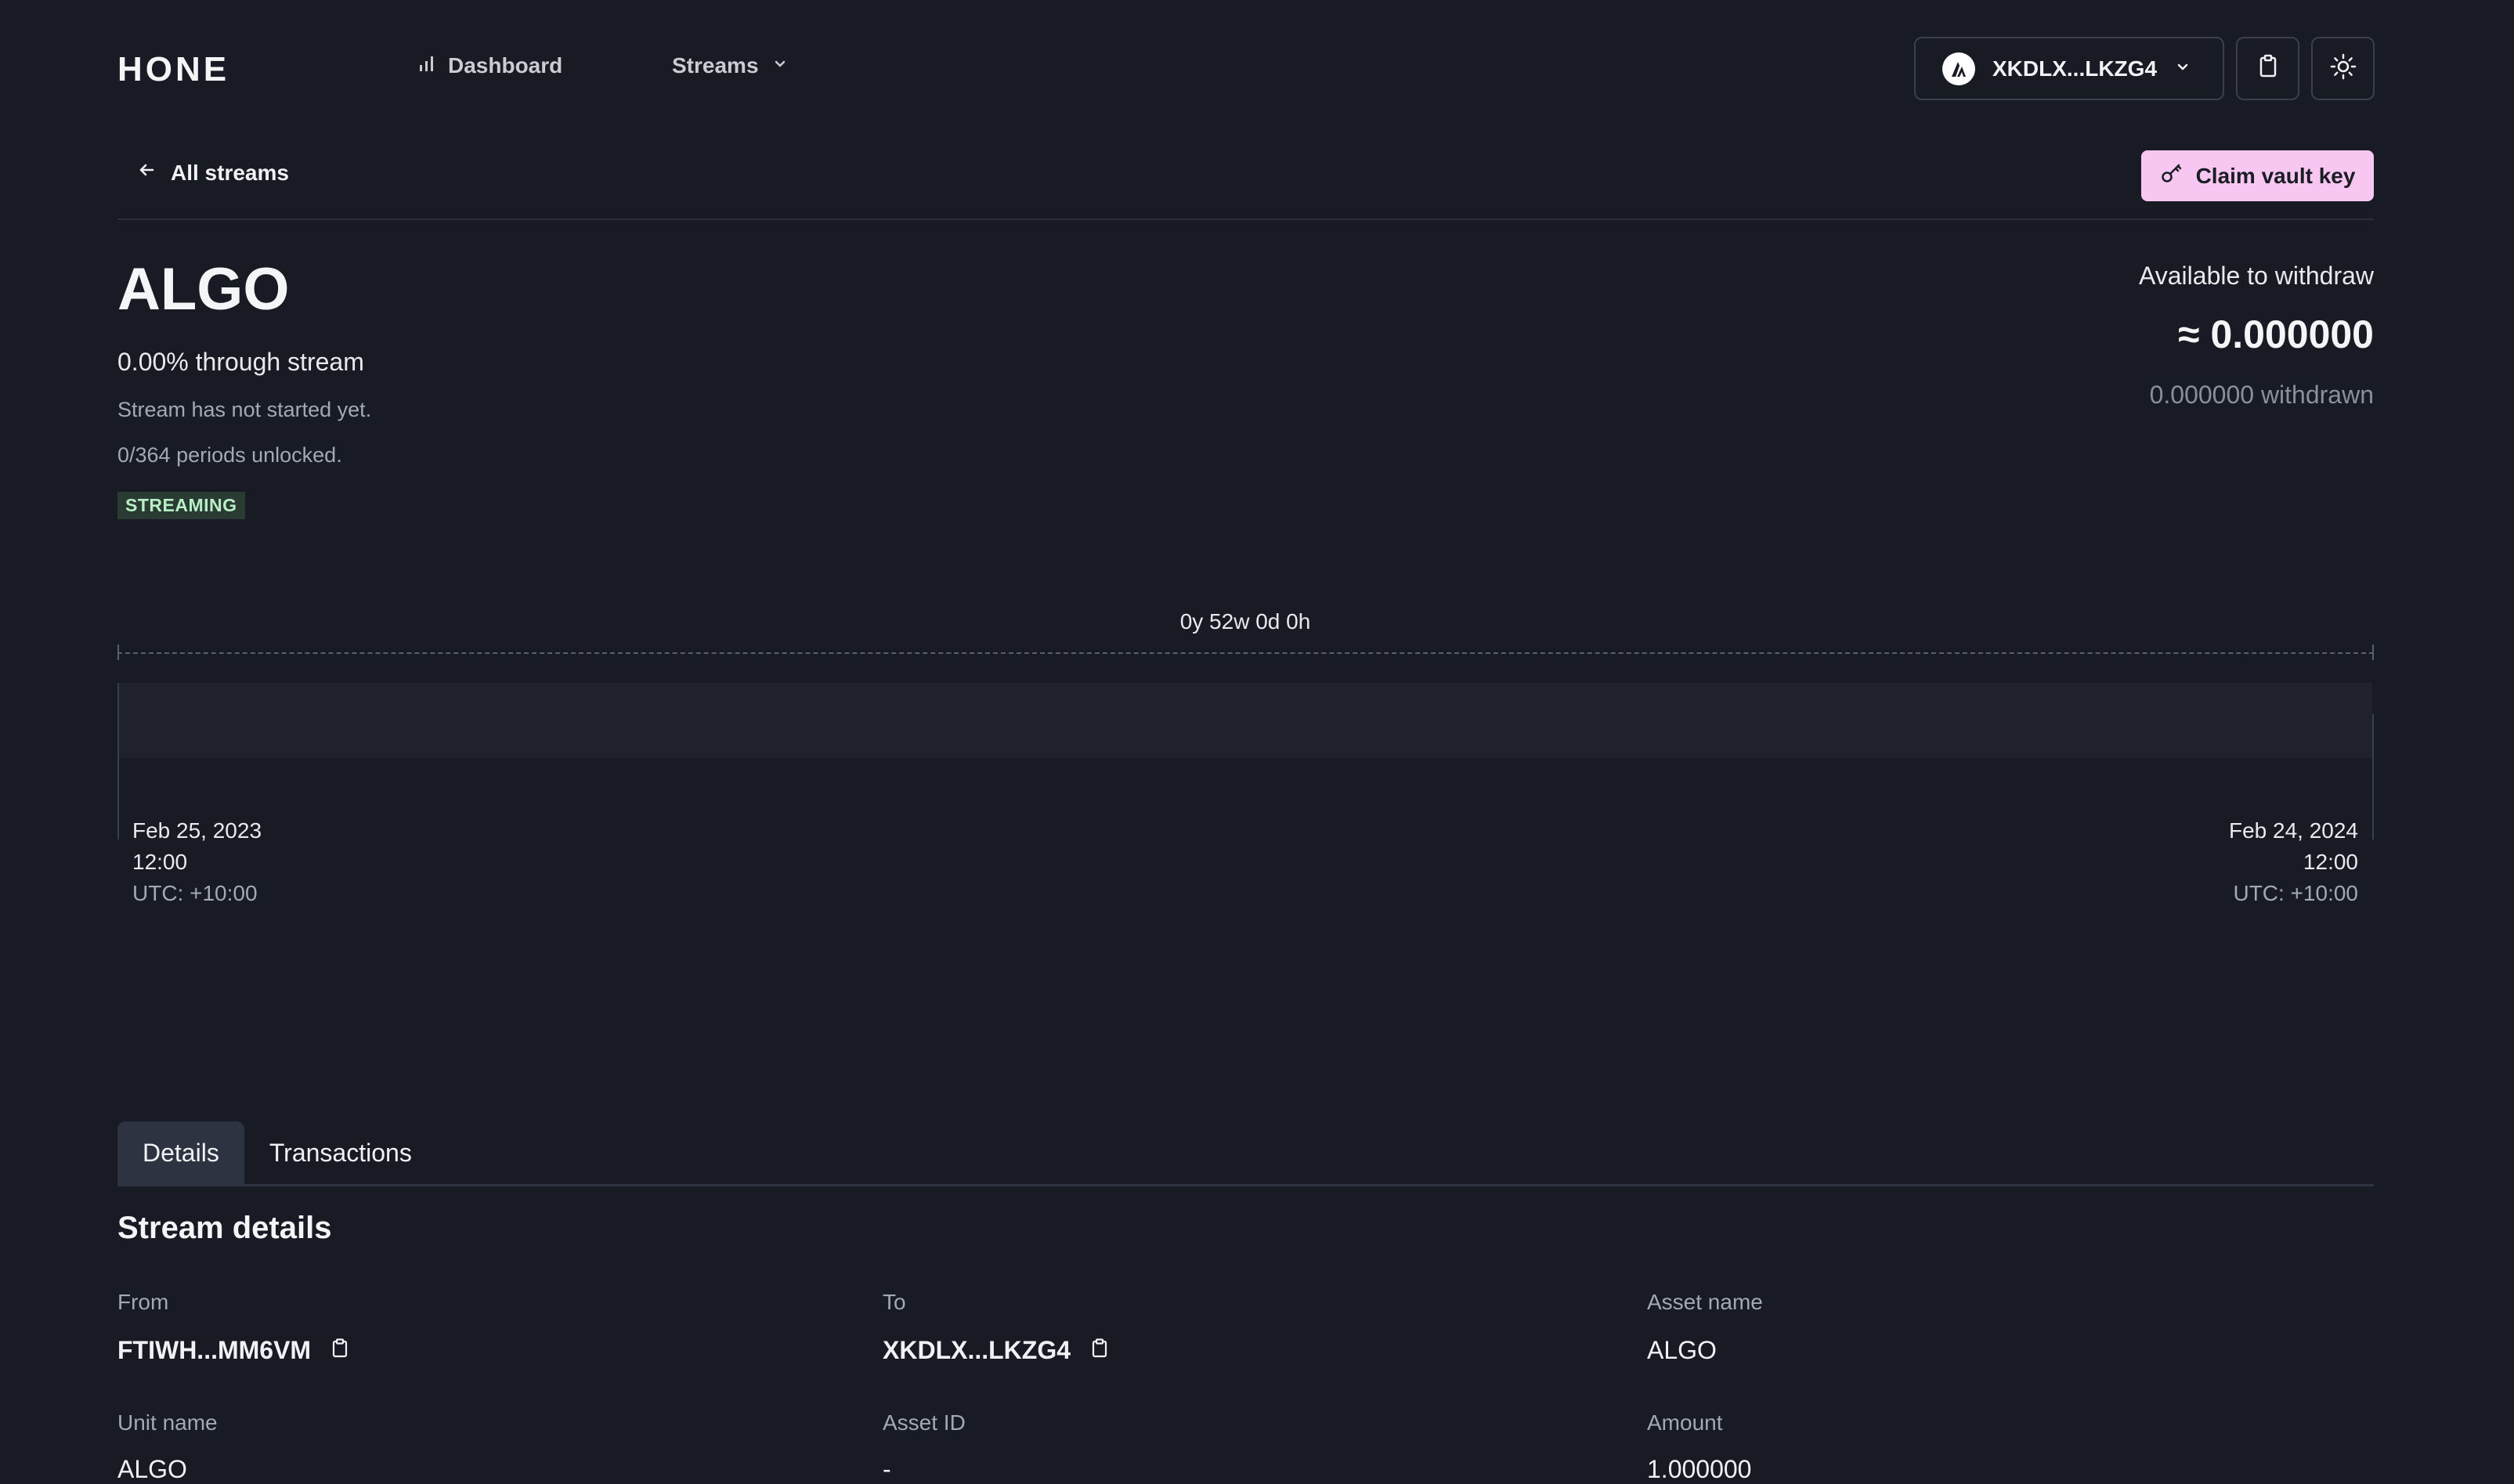  I want to click on timeline-start-tick, so click(118, 652).